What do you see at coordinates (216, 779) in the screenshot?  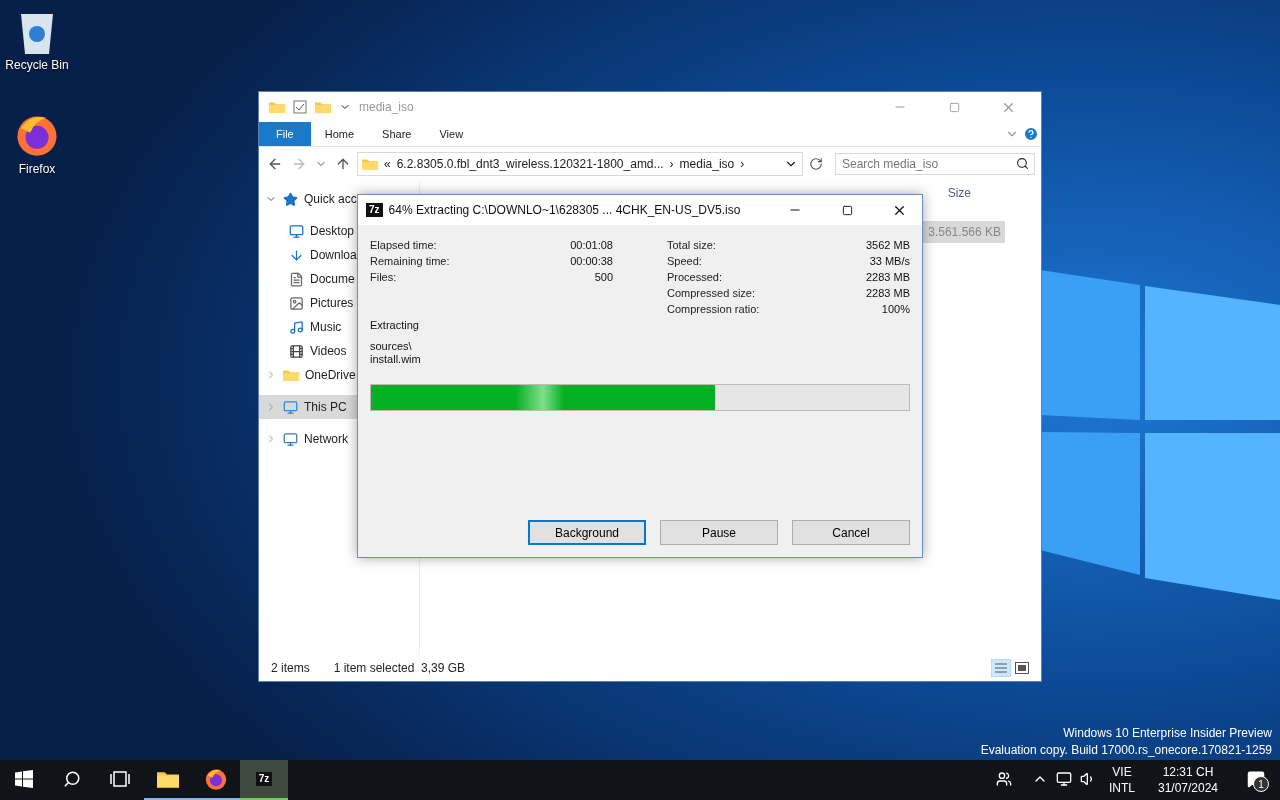 I see `firefox-icon` at bounding box center [216, 779].